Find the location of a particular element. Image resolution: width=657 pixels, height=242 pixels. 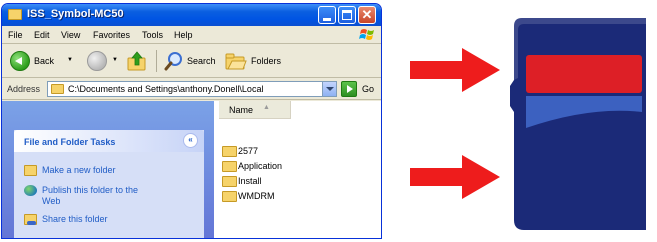

task-panel-header: File and Folder Tasks « is located at coordinates (109, 141).